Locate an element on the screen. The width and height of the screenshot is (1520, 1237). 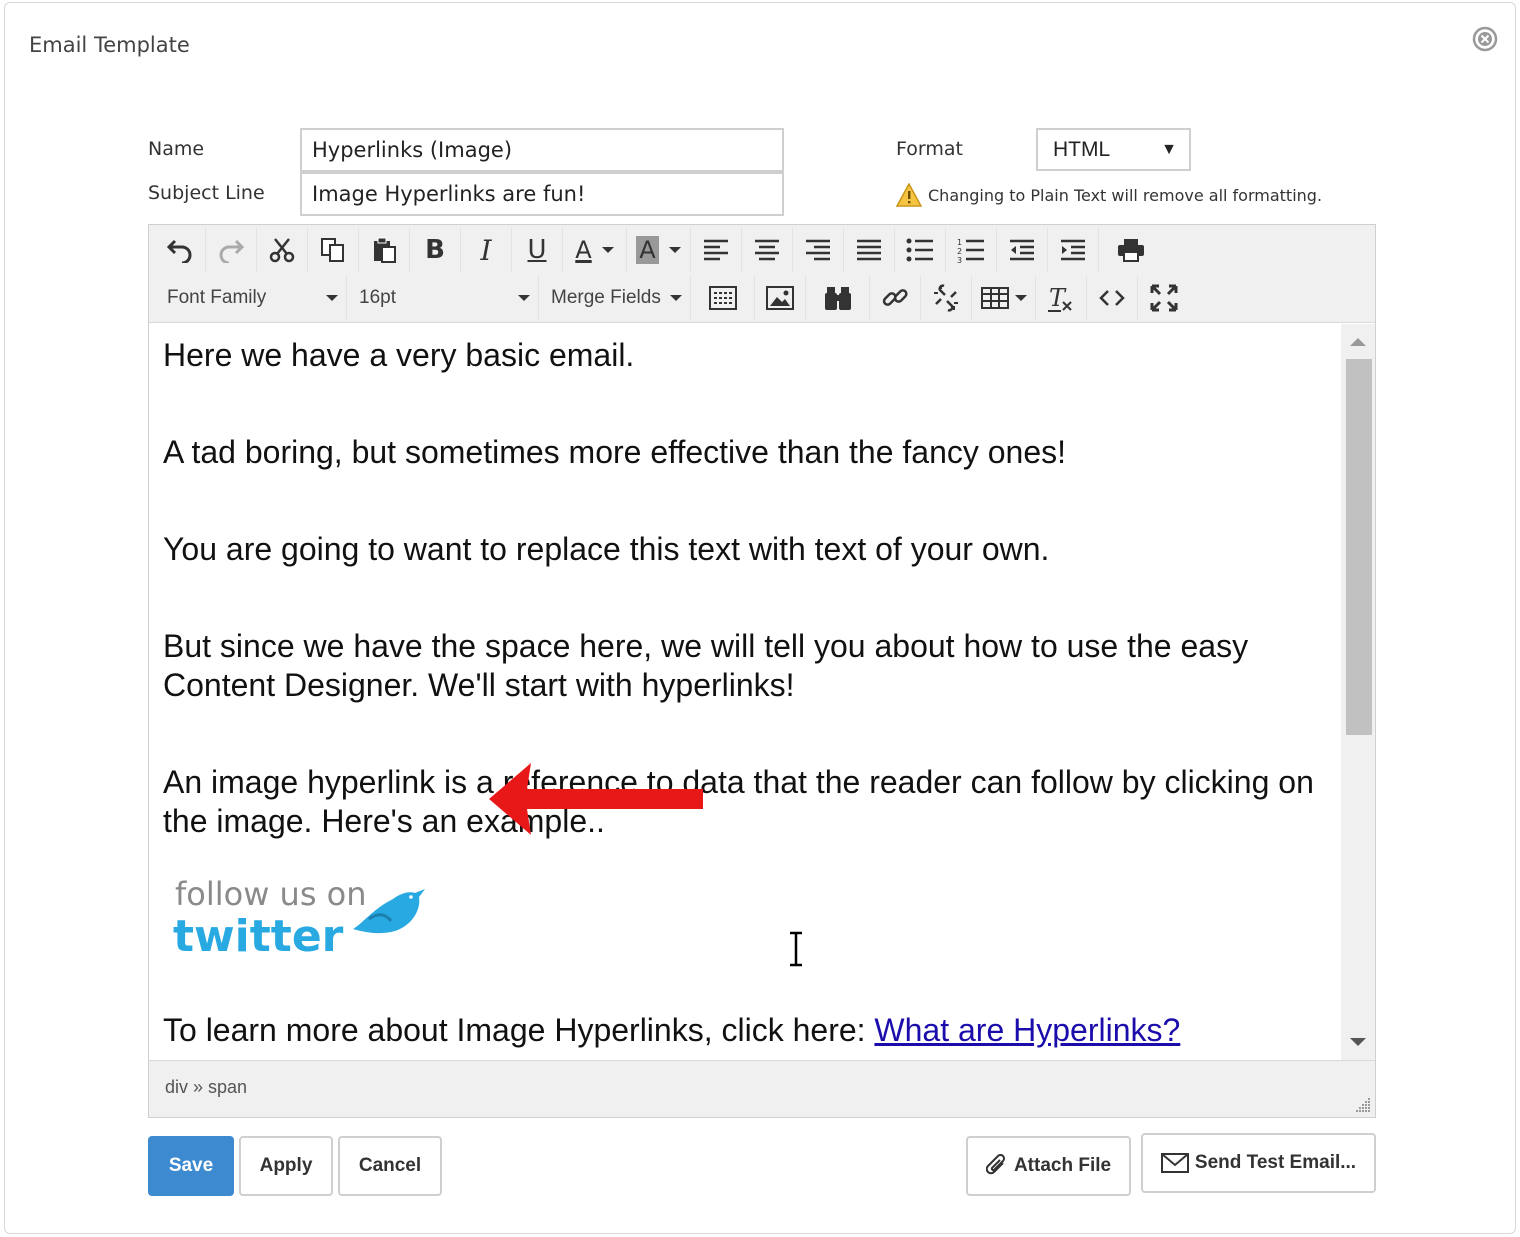
indent-icon is located at coordinates (1073, 250).